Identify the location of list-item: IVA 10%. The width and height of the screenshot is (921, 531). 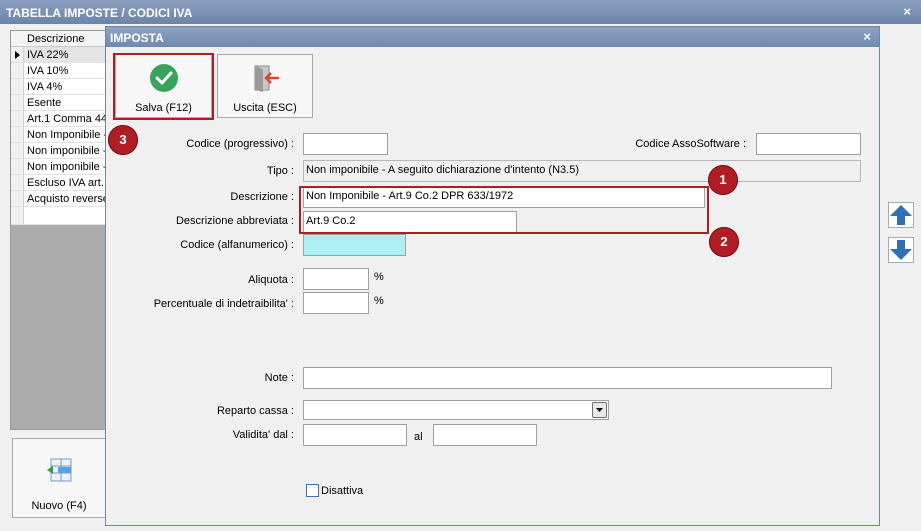
(60, 71).